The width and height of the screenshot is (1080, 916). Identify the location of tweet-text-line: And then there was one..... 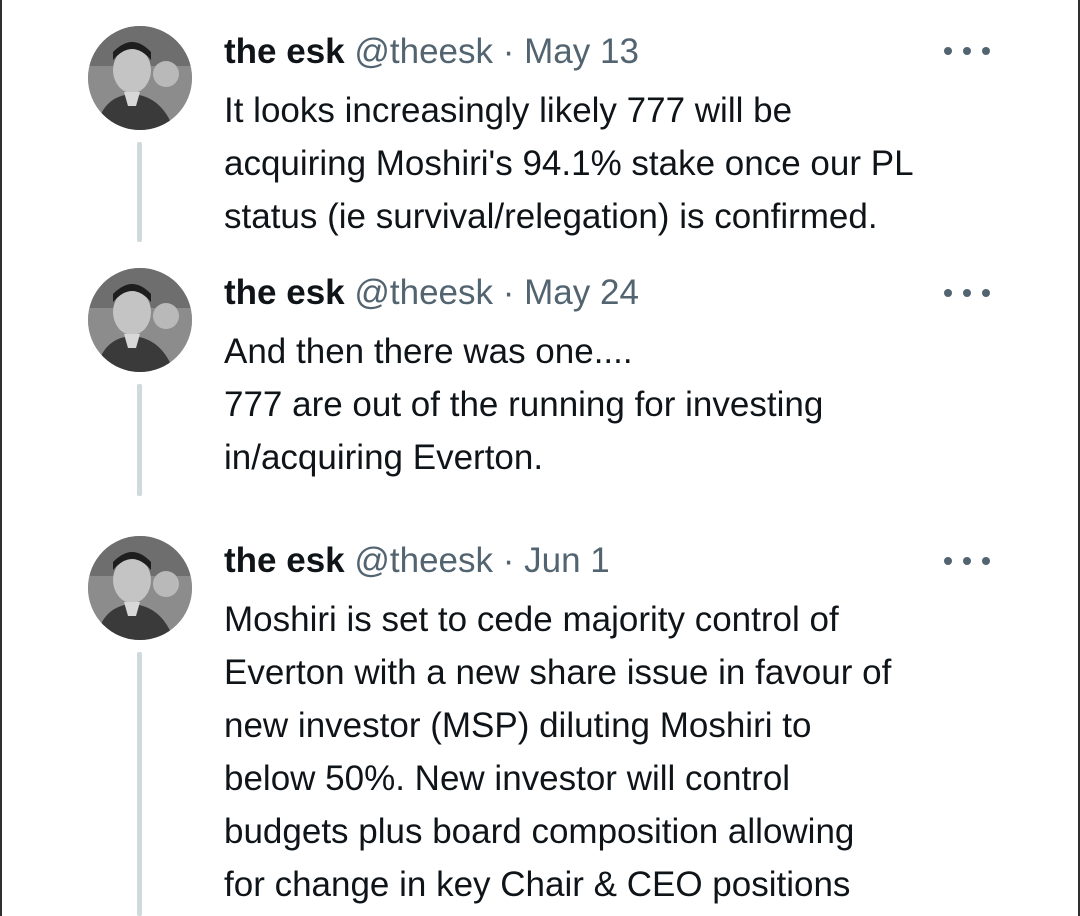
(428, 351).